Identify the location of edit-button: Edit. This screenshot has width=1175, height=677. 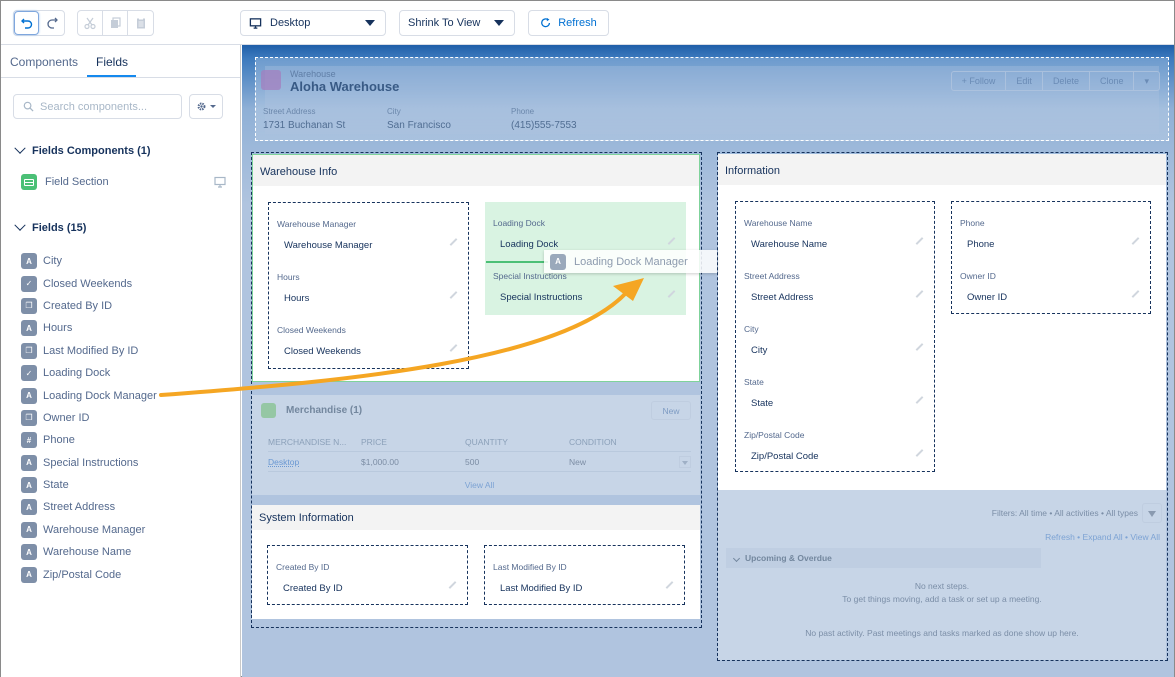
(1024, 81).